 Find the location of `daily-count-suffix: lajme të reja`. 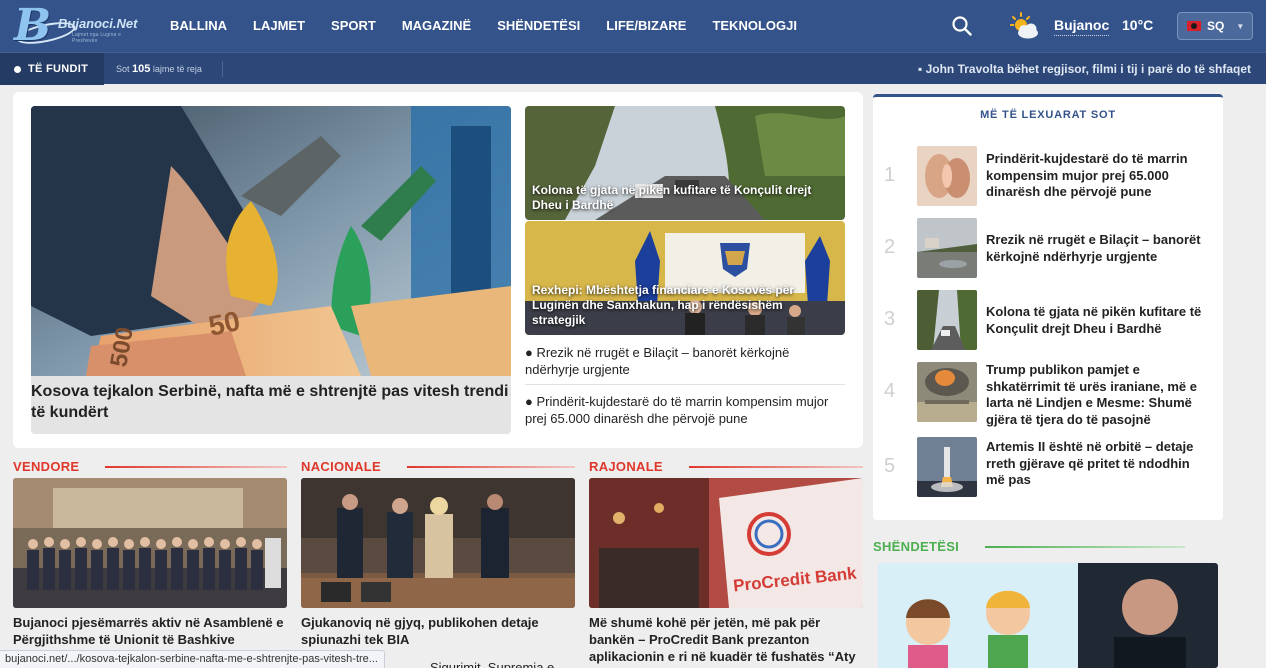

daily-count-suffix: lajme të reja is located at coordinates (177, 69).